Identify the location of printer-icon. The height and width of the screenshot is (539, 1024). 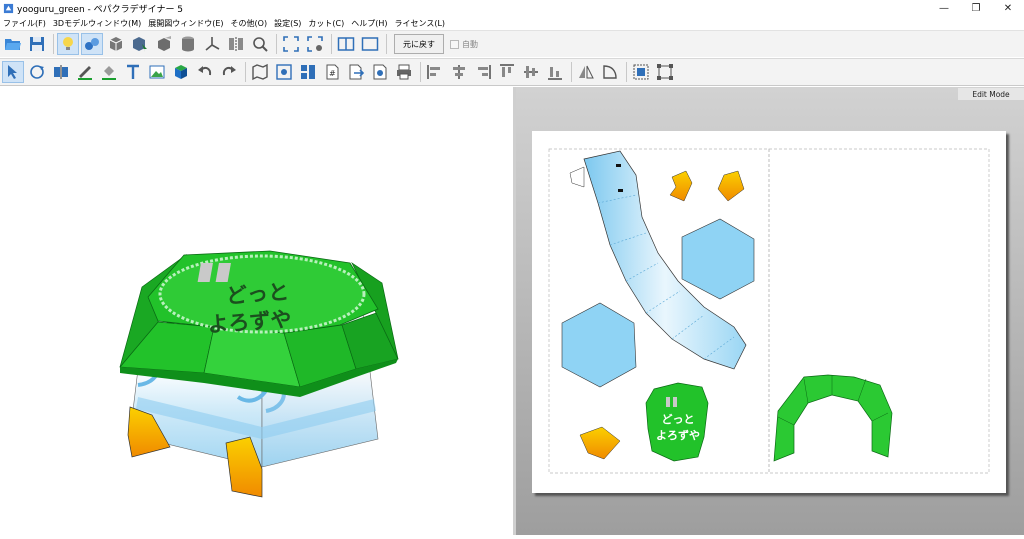
(404, 72).